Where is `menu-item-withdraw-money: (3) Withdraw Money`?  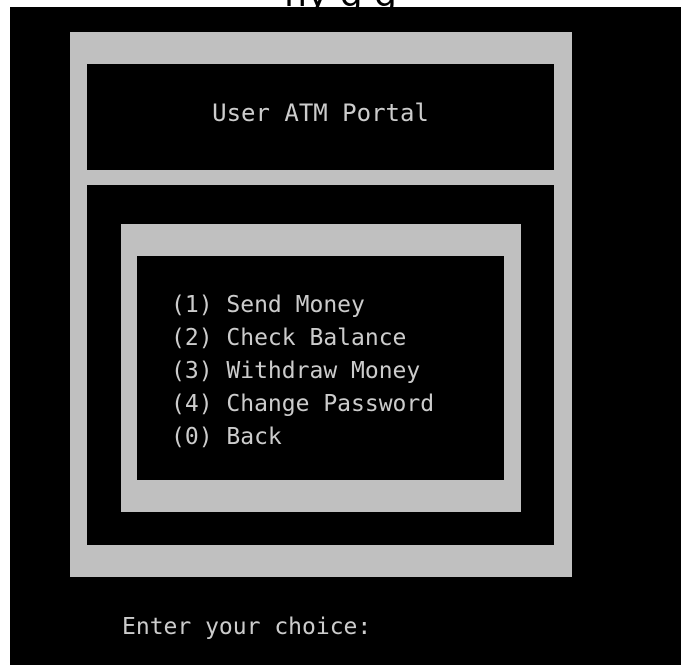 menu-item-withdraw-money: (3) Withdraw Money is located at coordinates (302, 371).